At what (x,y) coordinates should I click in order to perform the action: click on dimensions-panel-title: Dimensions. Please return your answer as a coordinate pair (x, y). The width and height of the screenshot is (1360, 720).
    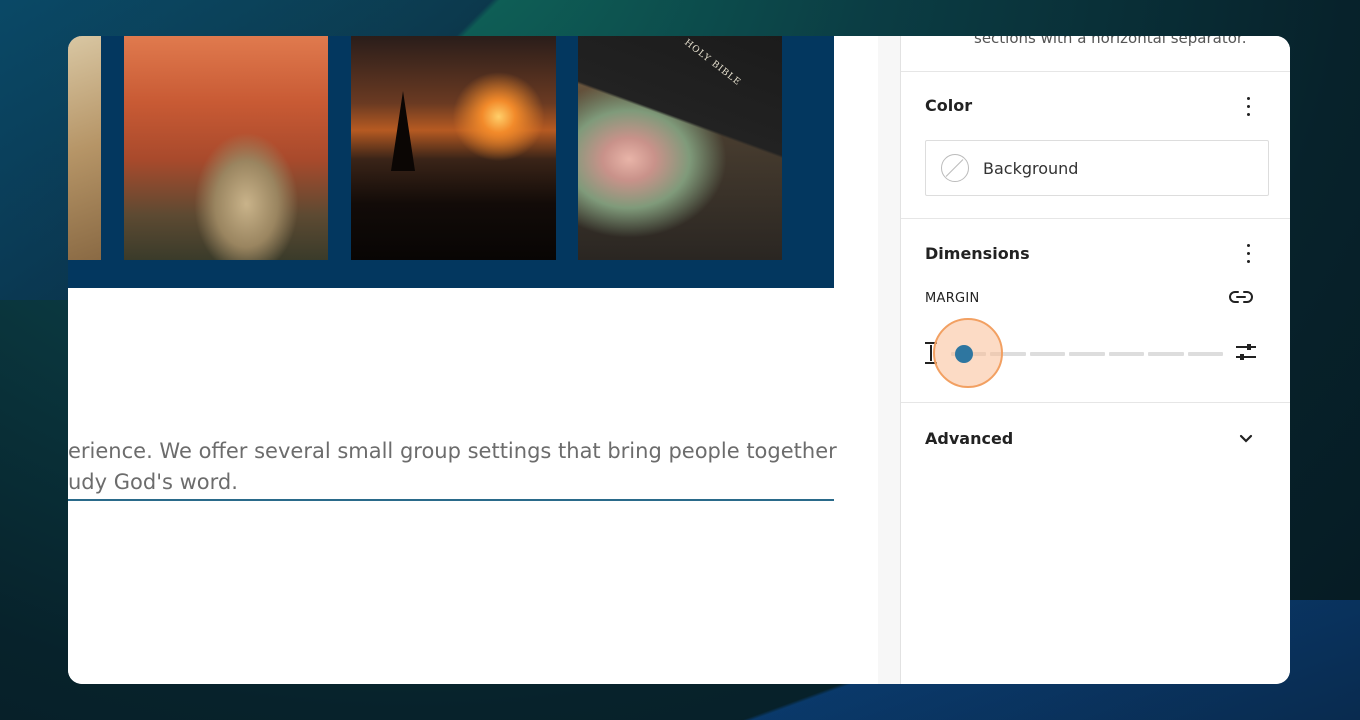
    Looking at the image, I should click on (977, 253).